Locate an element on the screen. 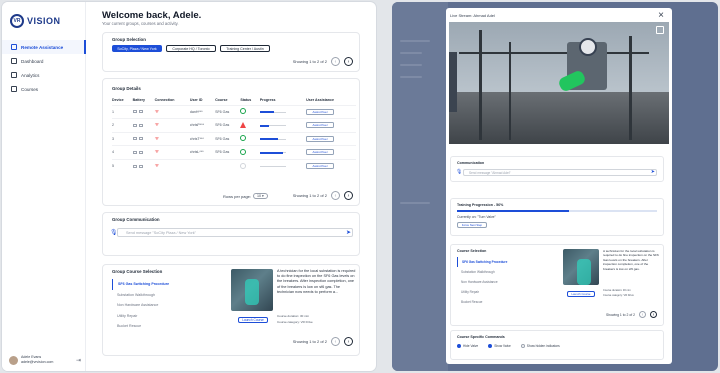  group-chip: Corporate HQ / Toronto is located at coordinates (191, 48).